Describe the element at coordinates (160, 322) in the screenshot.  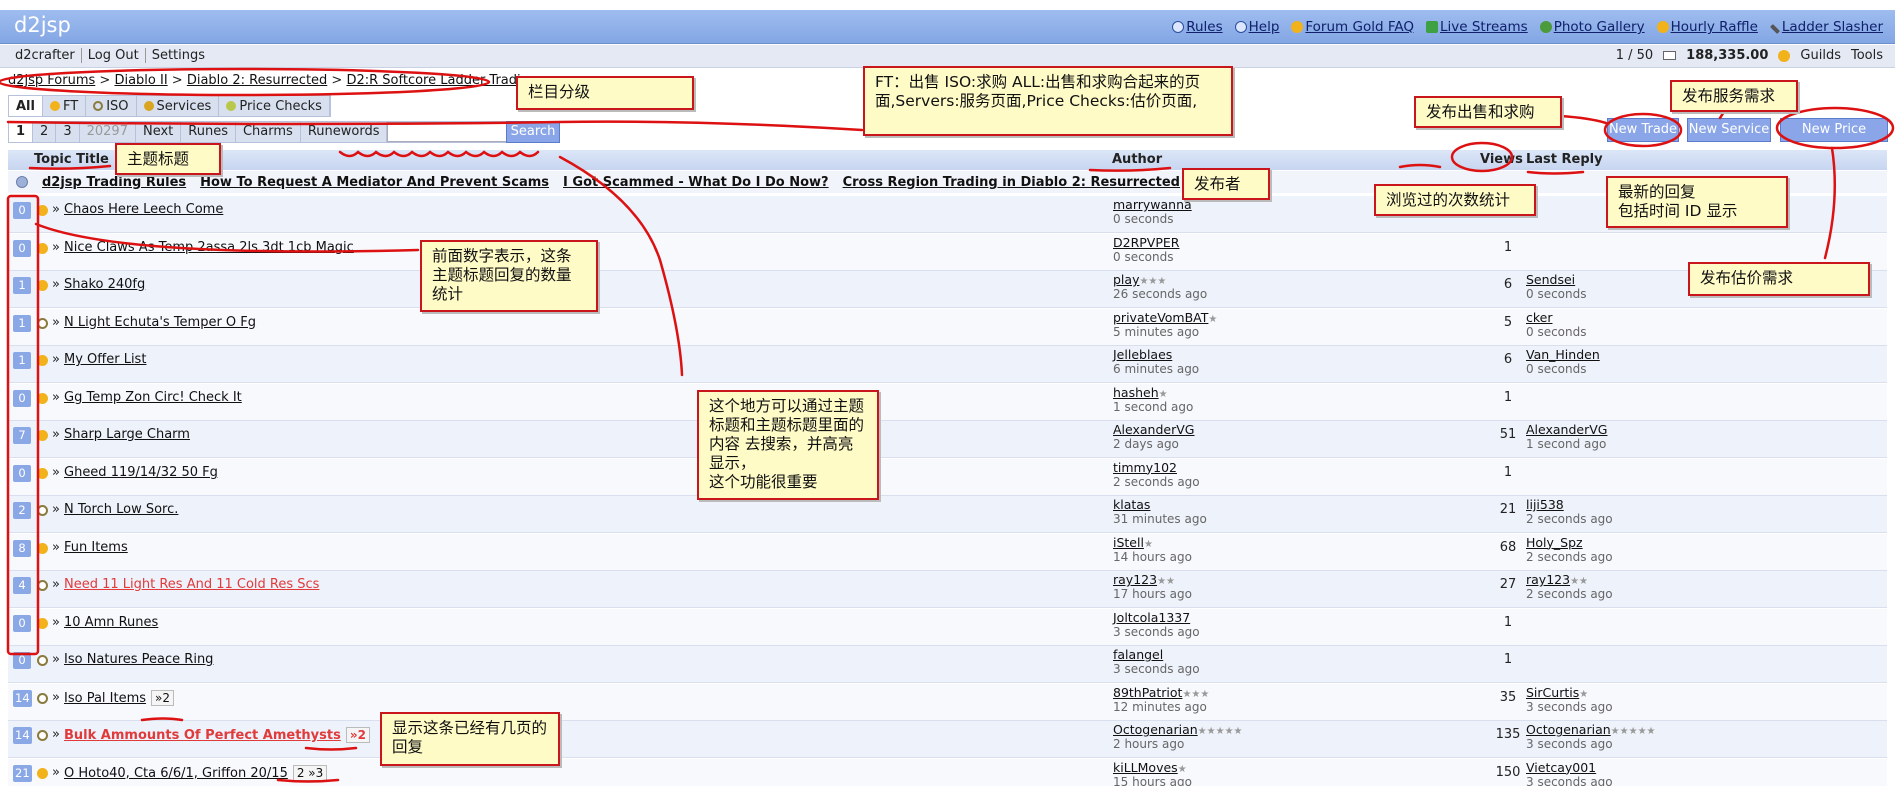
I see `thread-title: N Light Echuta's Temper O Fg` at that location.